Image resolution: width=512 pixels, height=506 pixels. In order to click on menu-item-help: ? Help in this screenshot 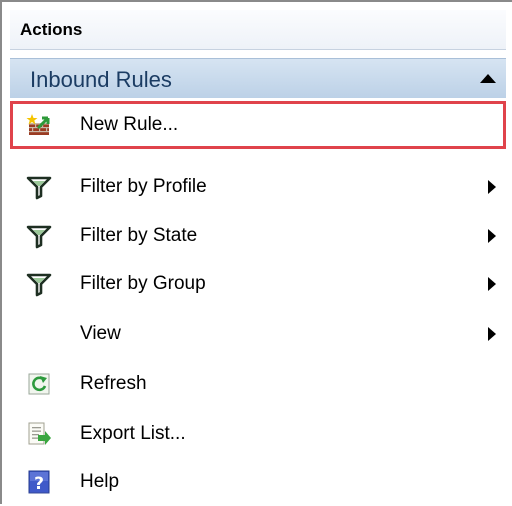, I will do `click(258, 482)`.